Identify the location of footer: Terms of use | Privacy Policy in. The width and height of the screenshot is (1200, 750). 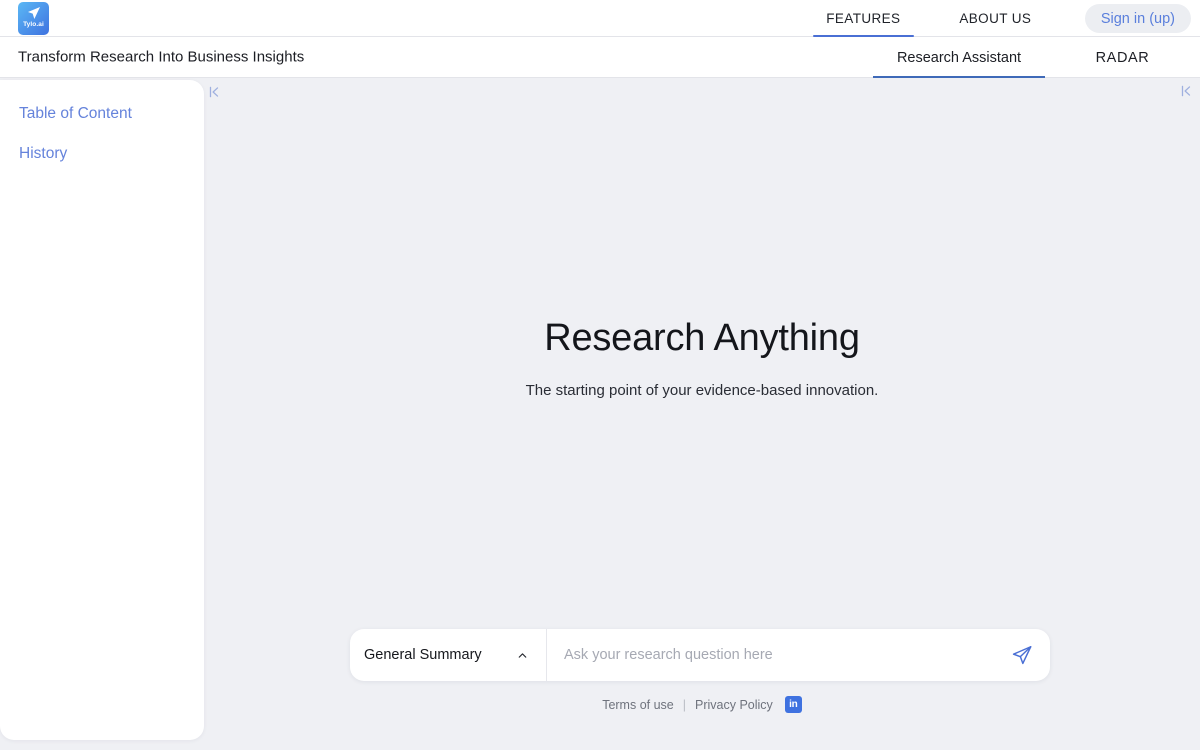
(702, 704).